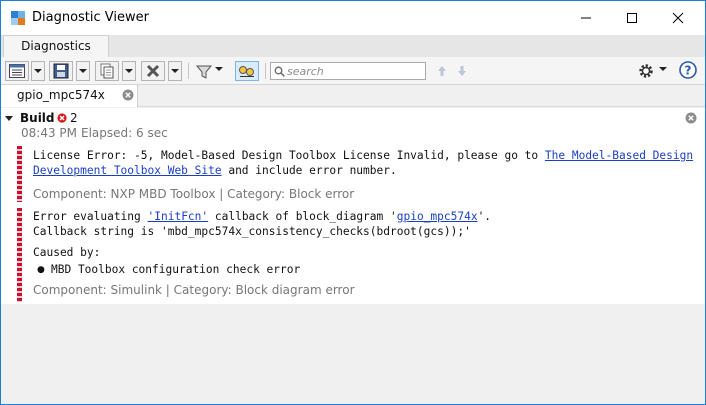 The image size is (706, 405). I want to click on matlab-app-icon, so click(18, 18).